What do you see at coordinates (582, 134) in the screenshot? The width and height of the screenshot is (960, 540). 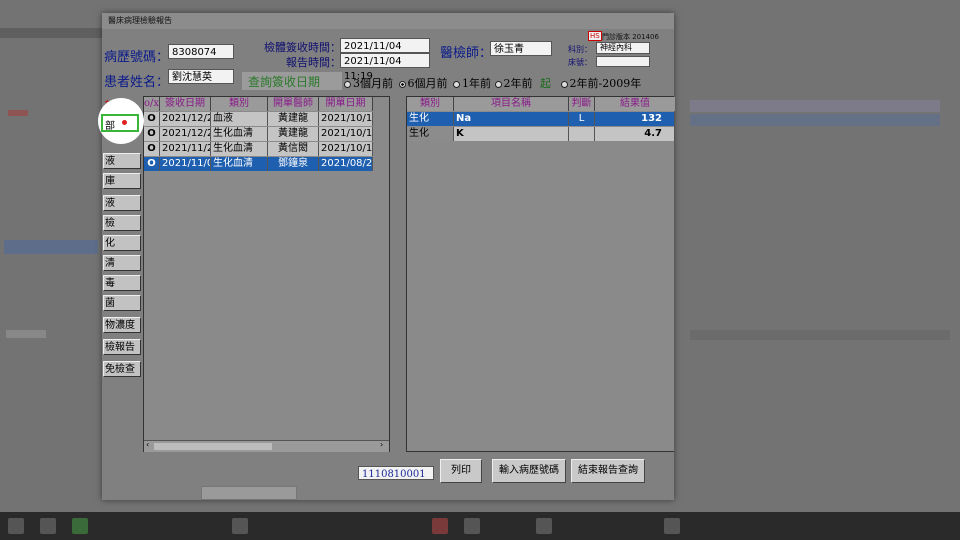 I see `result-cell-flag` at bounding box center [582, 134].